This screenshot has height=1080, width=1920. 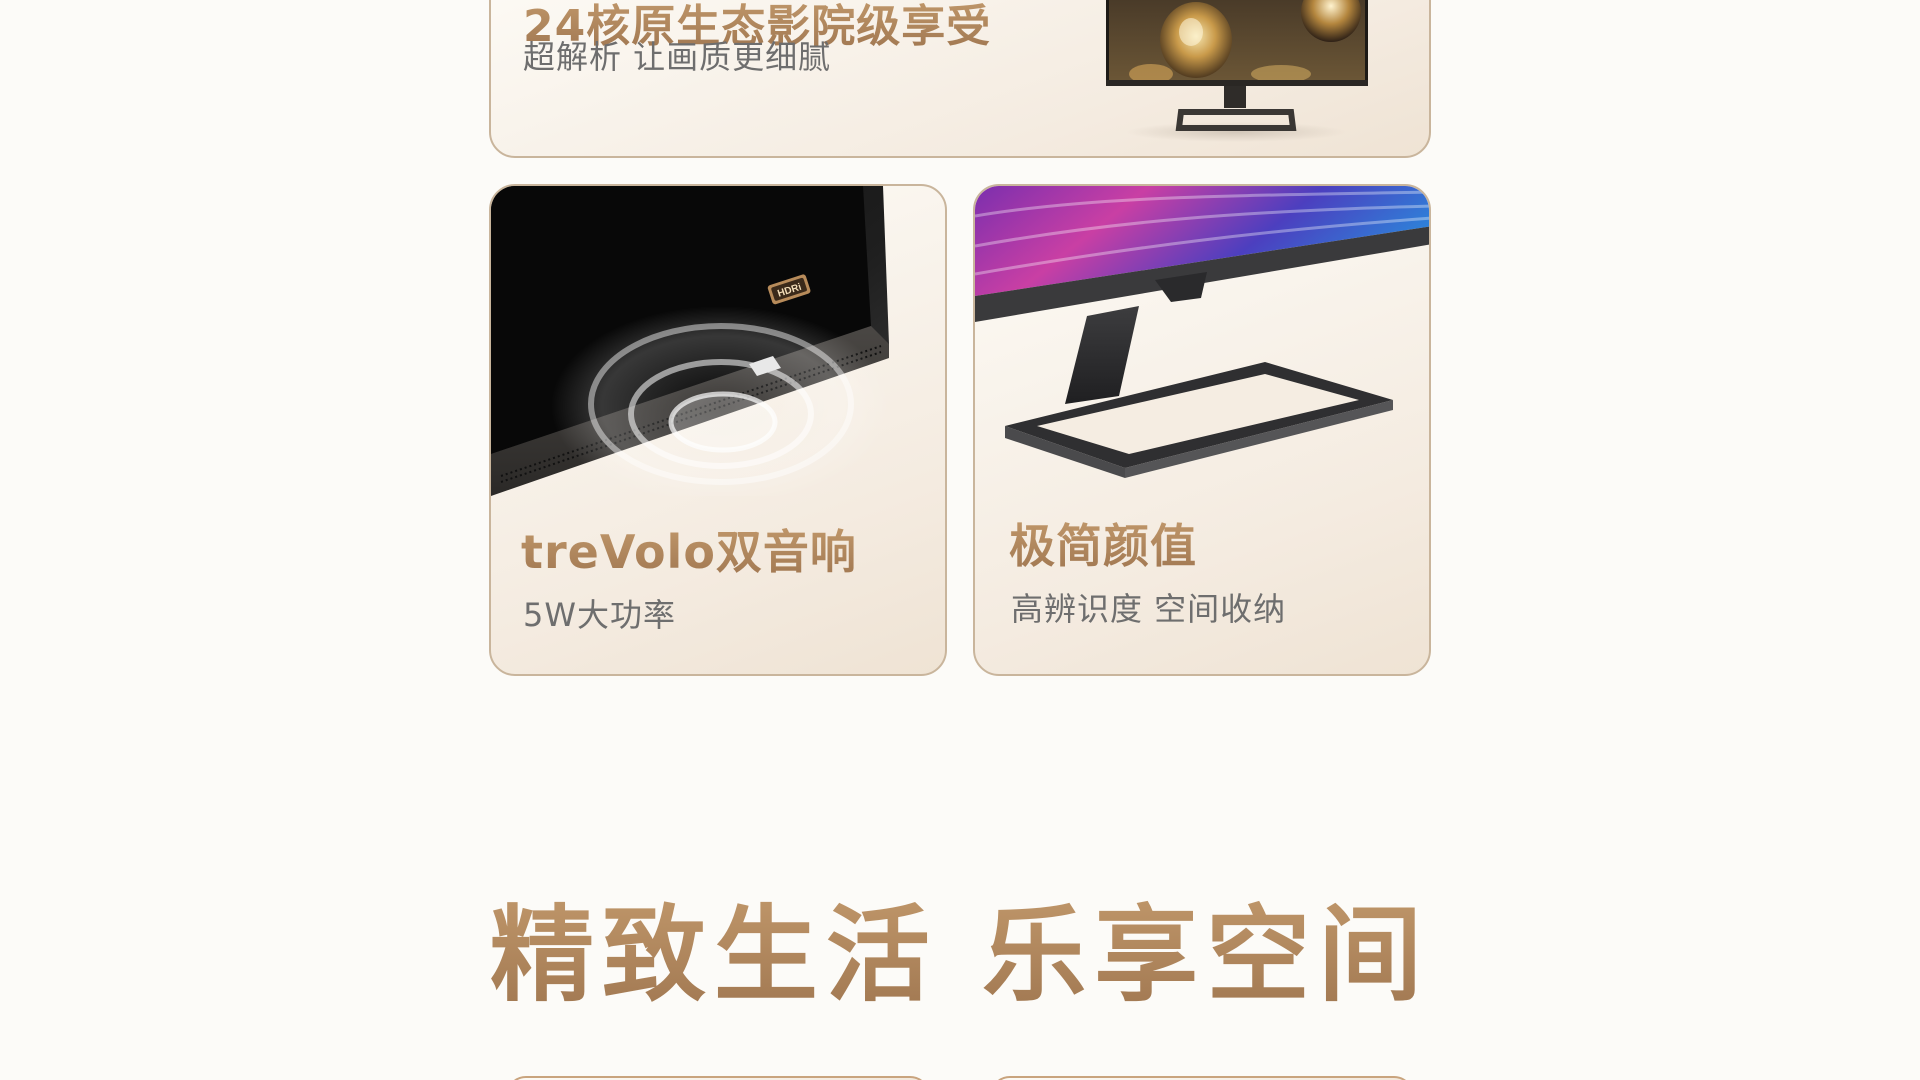 I want to click on feature-card-design: 极简颜值 高辨识度 空间收纳, so click(x=1202, y=430).